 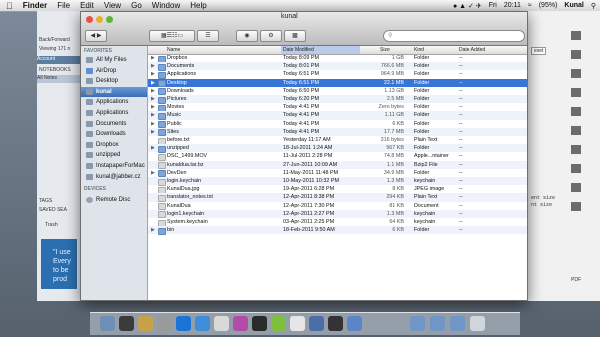 What do you see at coordinates (437, 323) in the screenshot?
I see `downloads-stack-icon` at bounding box center [437, 323].